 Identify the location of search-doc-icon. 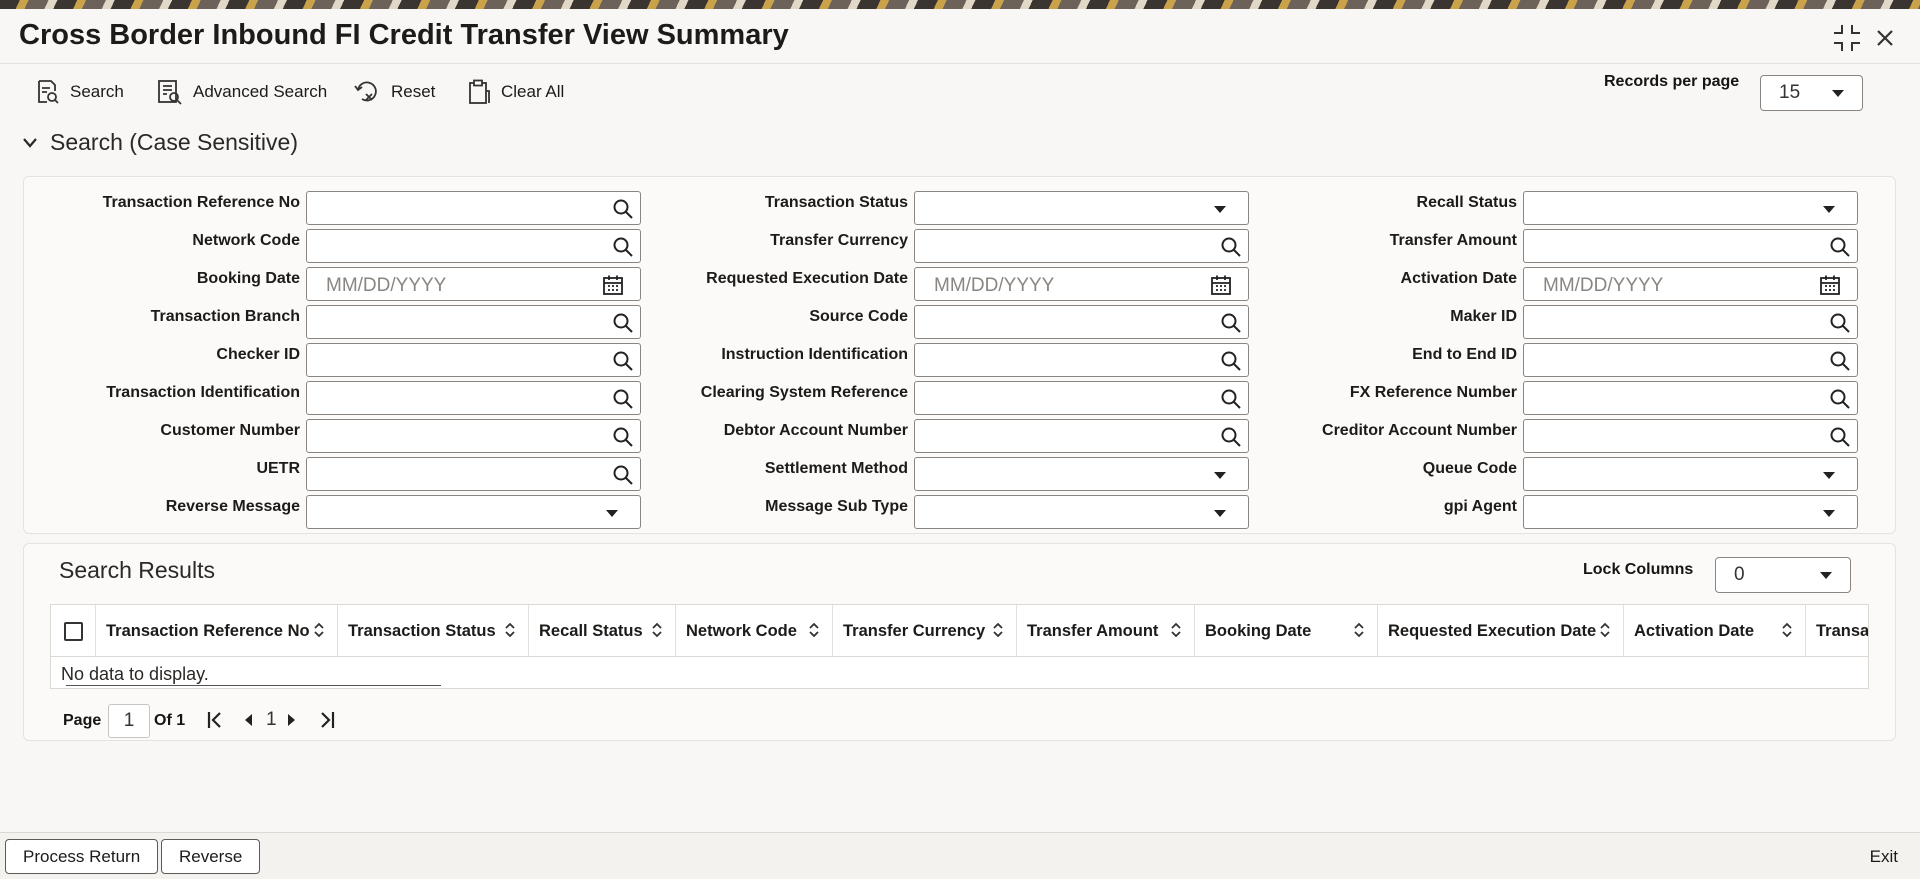
(48, 92).